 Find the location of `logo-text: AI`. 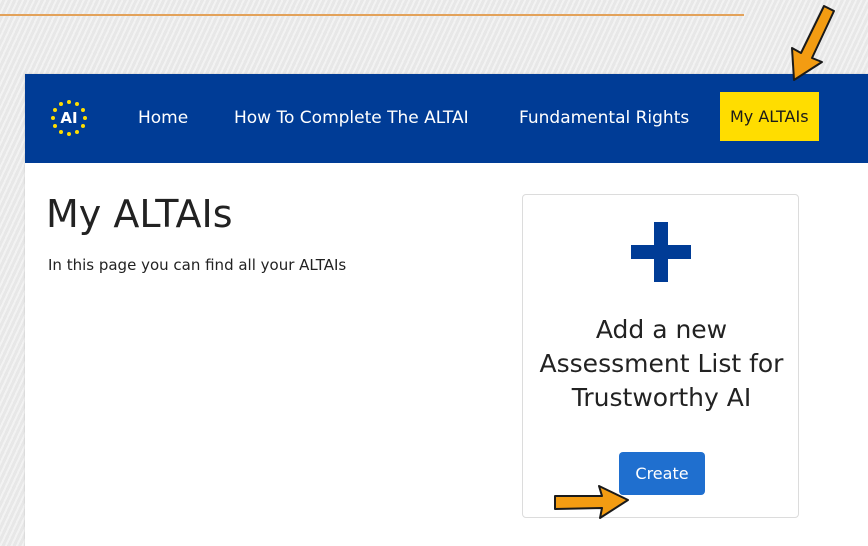

logo-text: AI is located at coordinates (69, 118).